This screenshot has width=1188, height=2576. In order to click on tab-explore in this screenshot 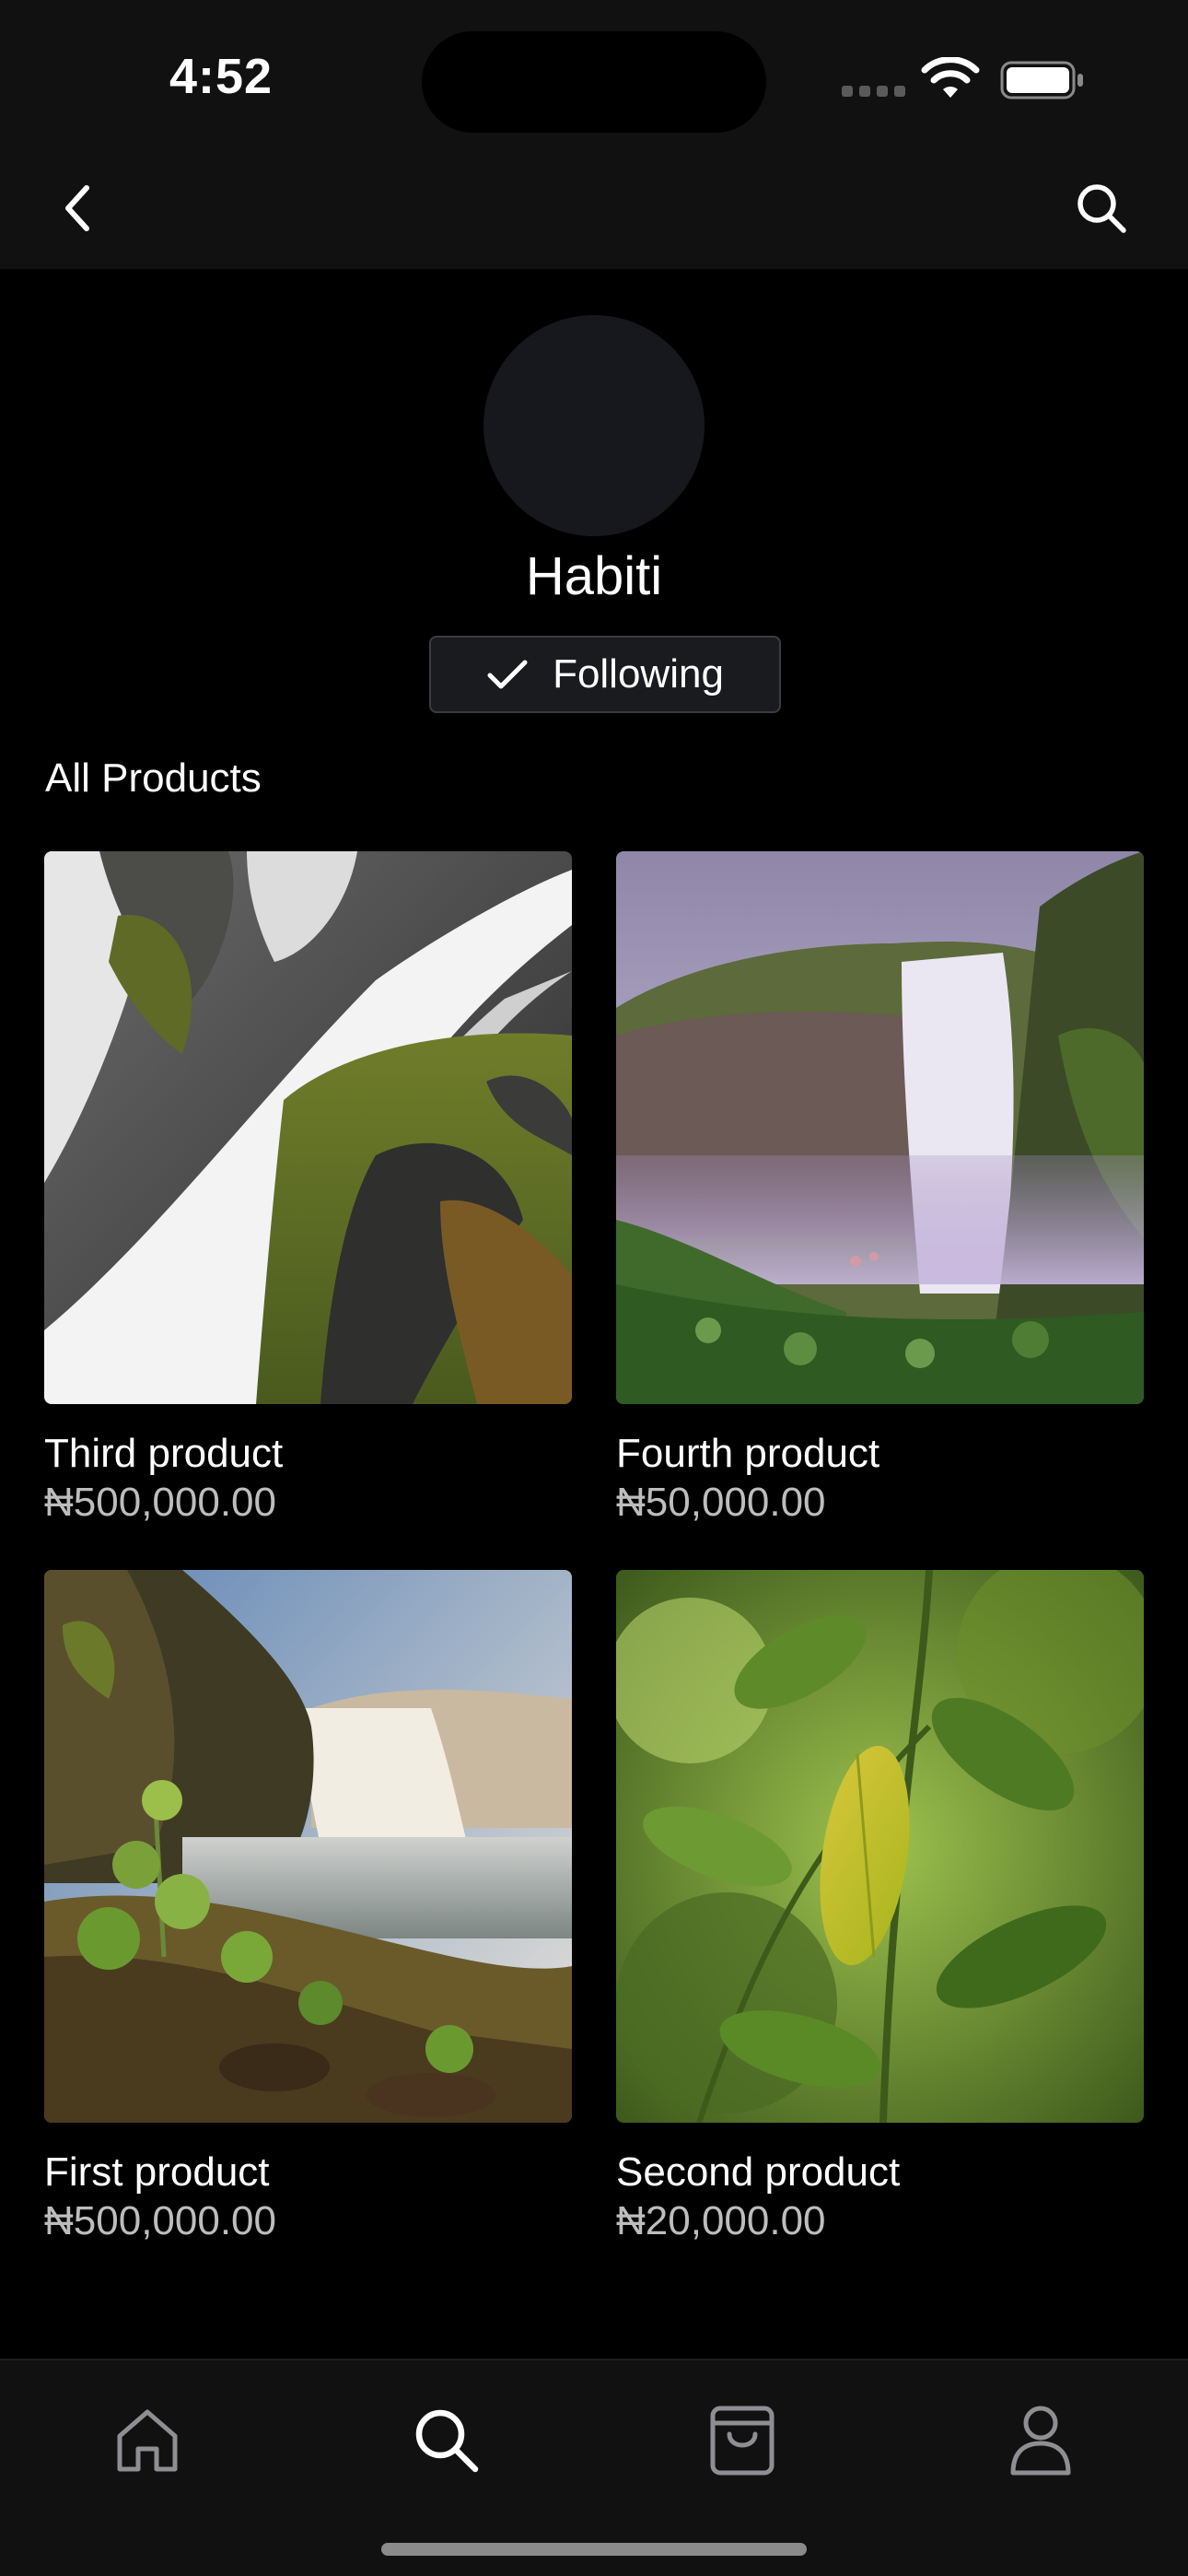, I will do `click(446, 2440)`.